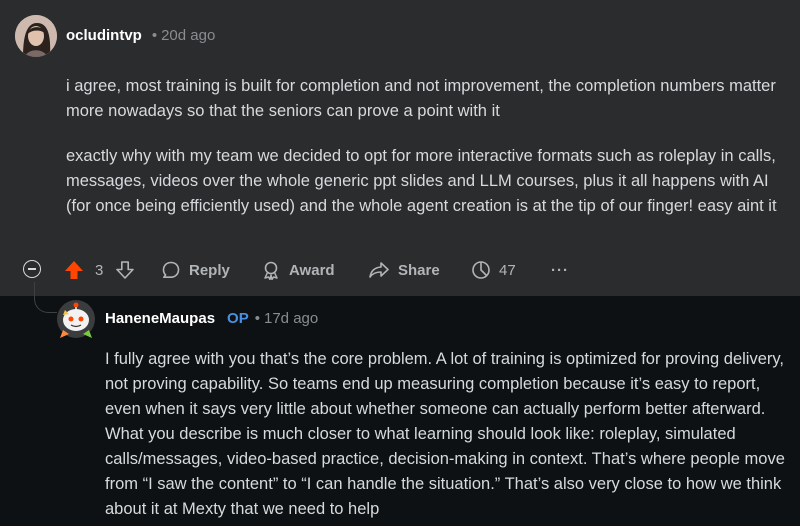 This screenshot has width=800, height=526. Describe the element at coordinates (160, 318) in the screenshot. I see `username: HaneneMaupas` at that location.